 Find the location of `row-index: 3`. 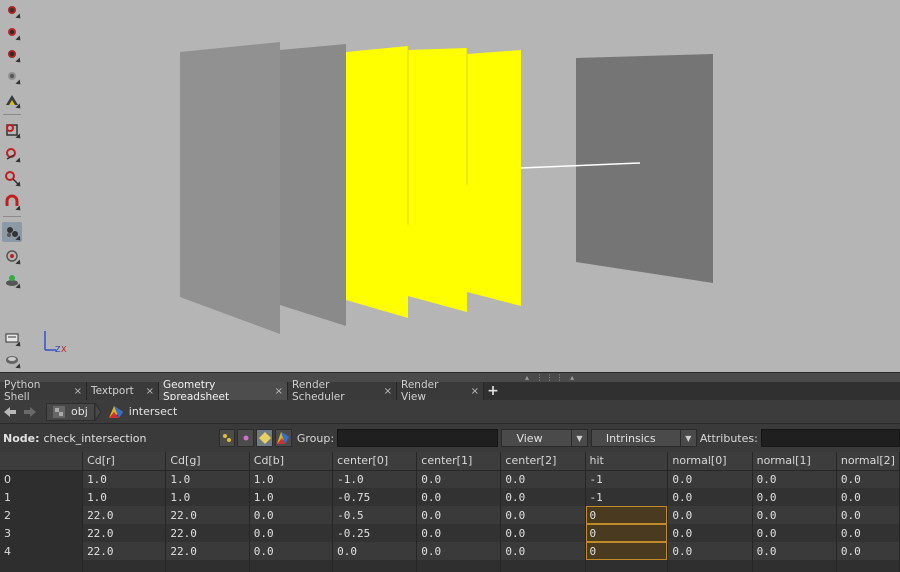

row-index: 3 is located at coordinates (42, 533).